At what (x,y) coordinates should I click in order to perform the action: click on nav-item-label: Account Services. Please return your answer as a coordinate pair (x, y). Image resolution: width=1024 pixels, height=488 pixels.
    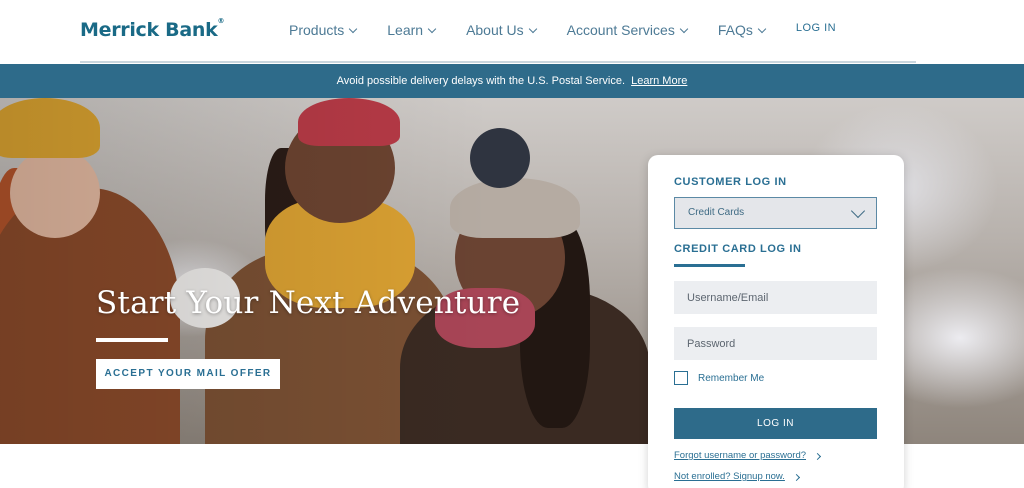
    Looking at the image, I should click on (620, 30).